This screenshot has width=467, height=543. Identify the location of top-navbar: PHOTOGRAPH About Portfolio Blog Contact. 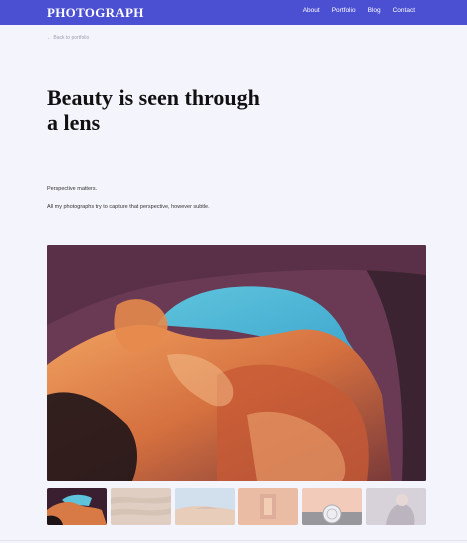
(233, 12).